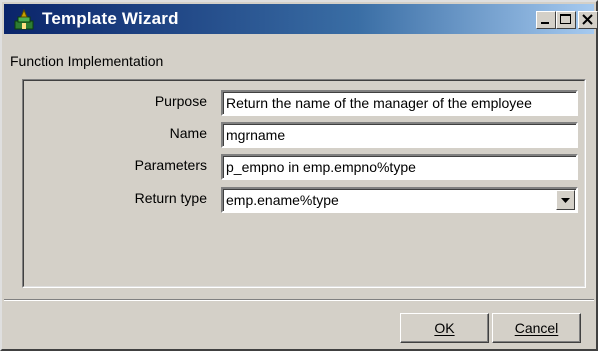 The image size is (598, 351). I want to click on parameters-value: p_empno in emp.empno%type, so click(321, 167).